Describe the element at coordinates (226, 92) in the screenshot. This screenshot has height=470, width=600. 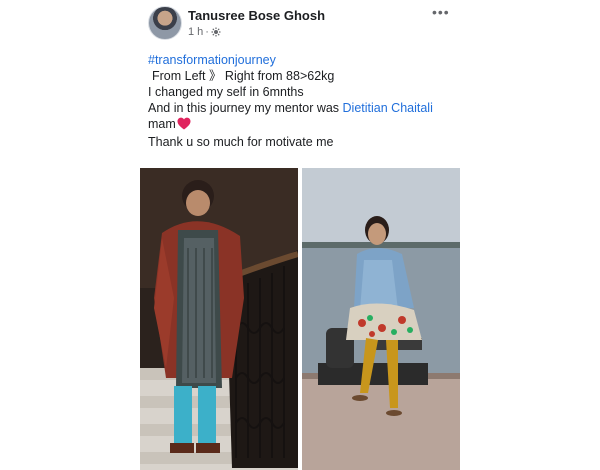
I see `post-line-2: I changed my self in 6mnths` at that location.